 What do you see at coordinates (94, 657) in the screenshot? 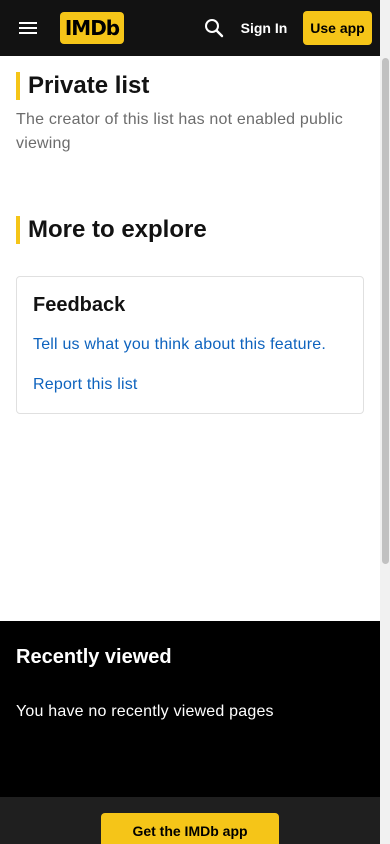
I see `recently-viewed-heading: Recently viewed` at bounding box center [94, 657].